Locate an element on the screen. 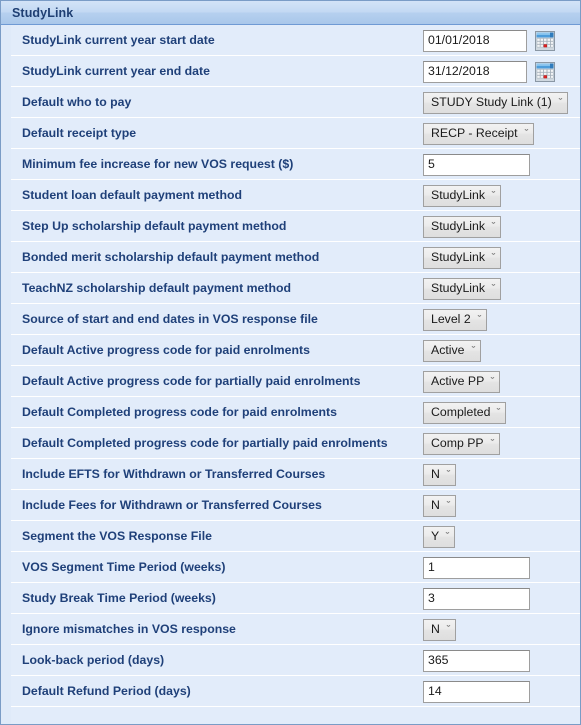 The image size is (581, 725). select-value: Active is located at coordinates (448, 350).